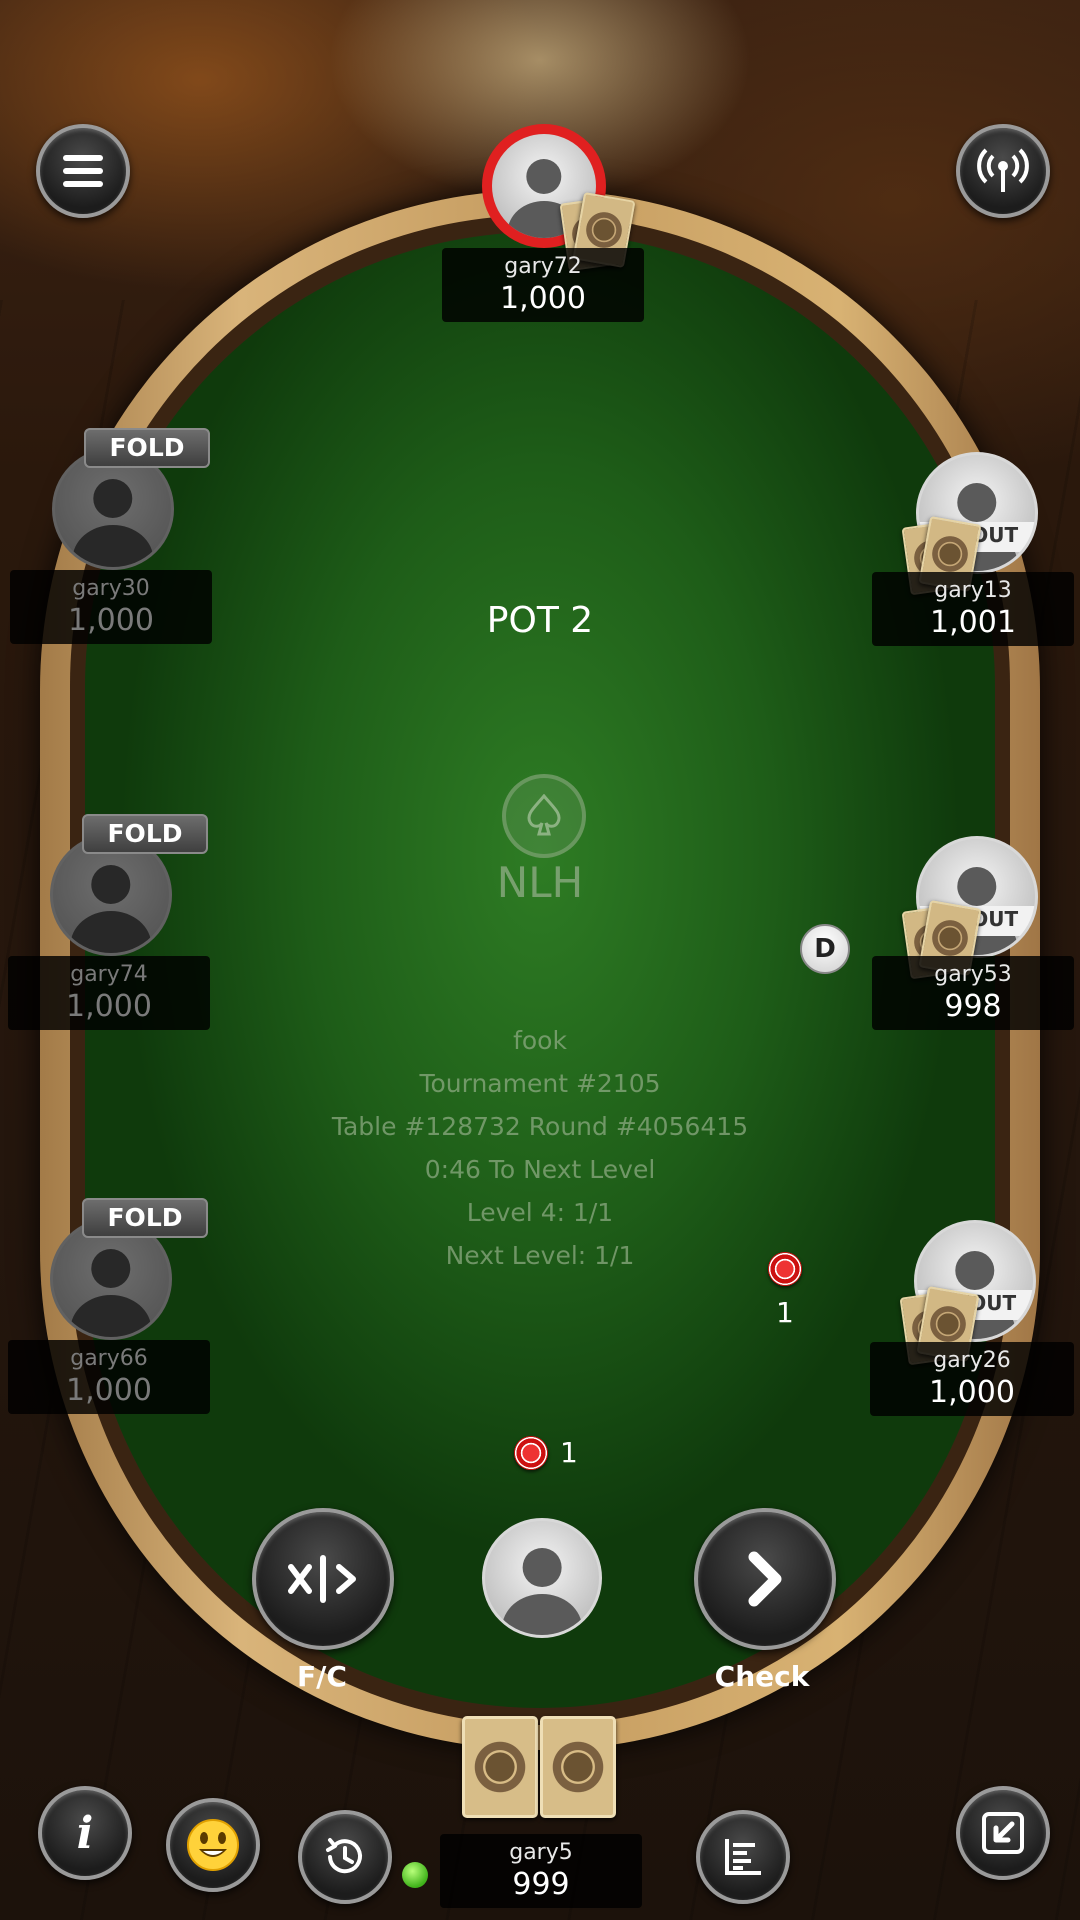 This screenshot has height=1920, width=1080. I want to click on signal-icon, so click(1003, 170).